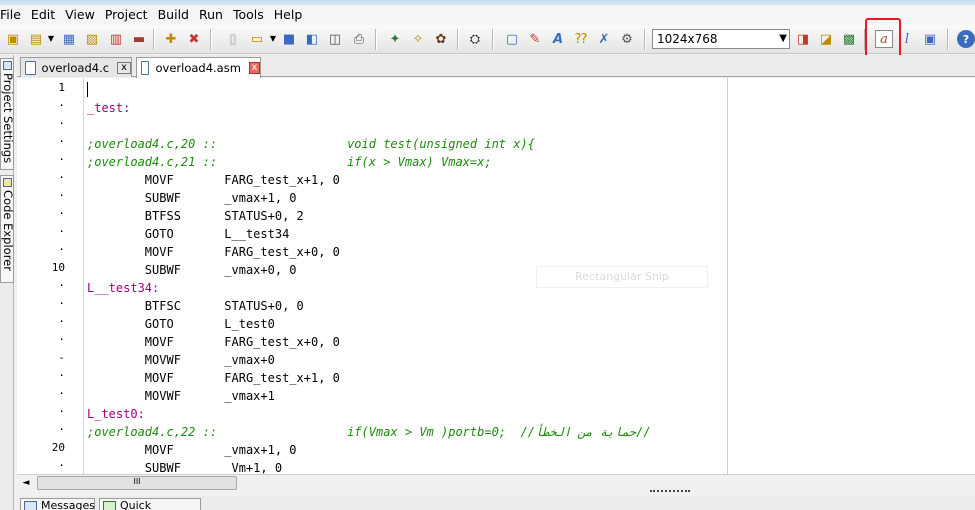  I want to click on seven-segment-icon: l, so click(907, 39).